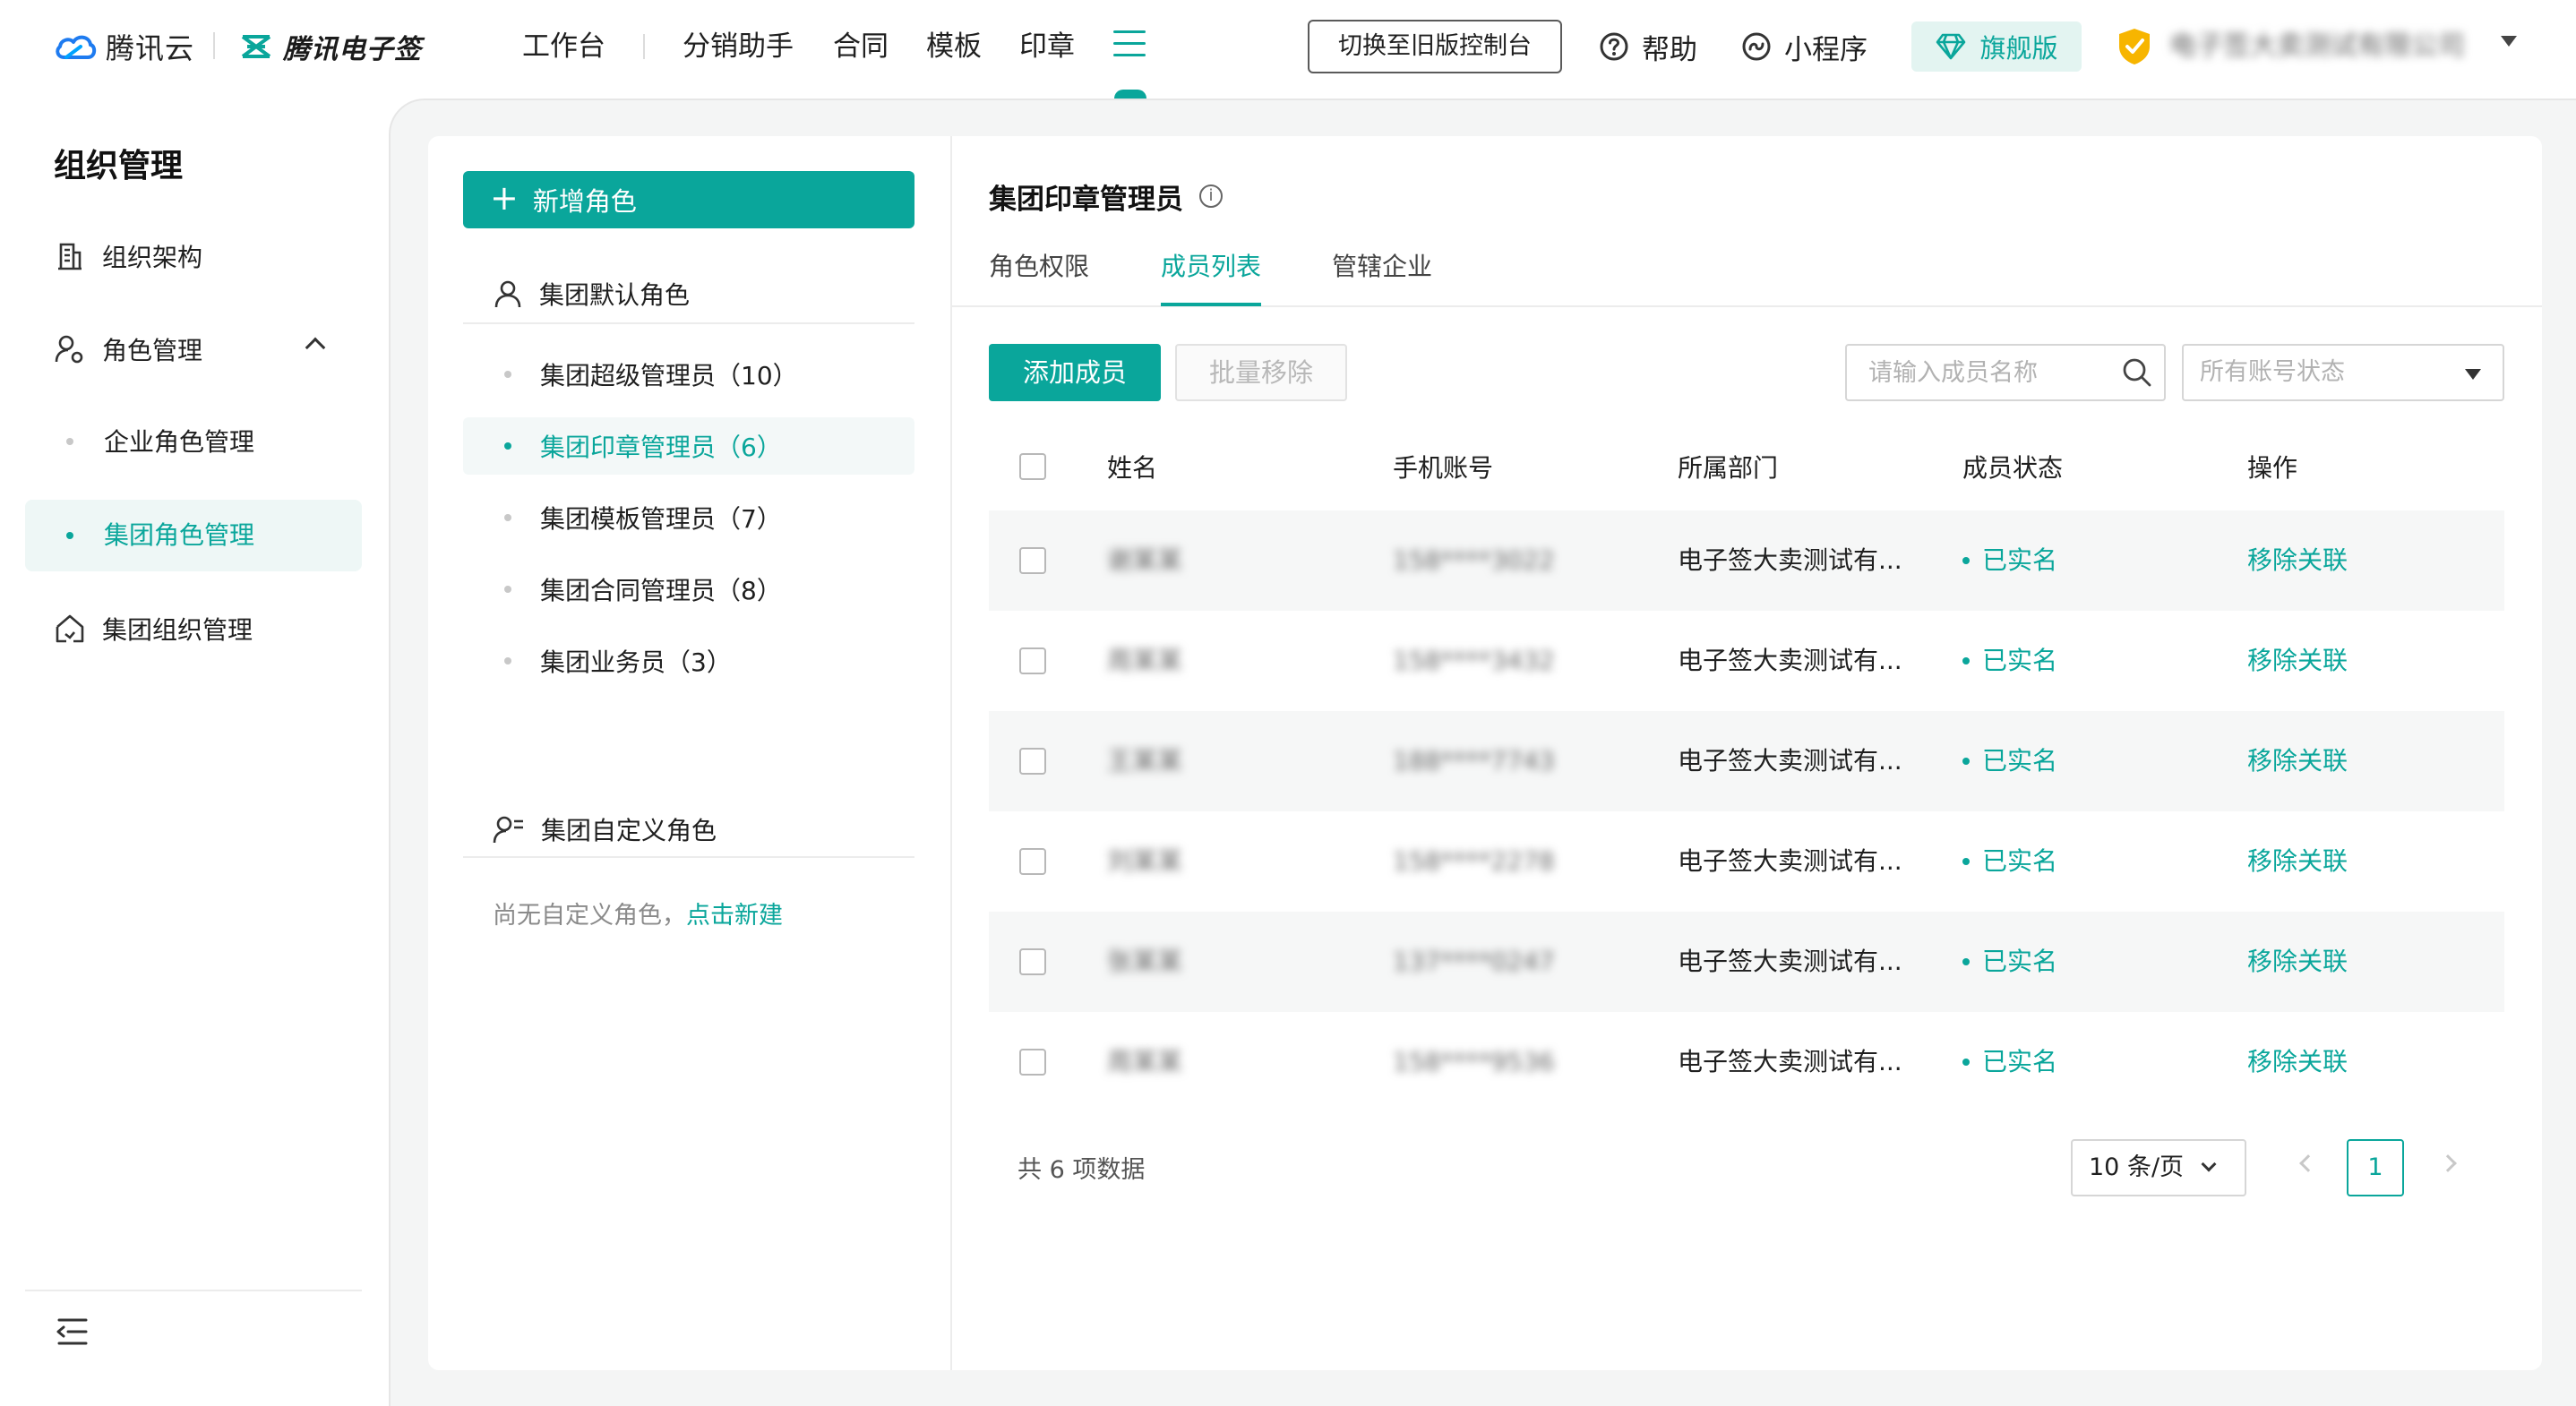  What do you see at coordinates (2137, 372) in the screenshot?
I see `search-icon` at bounding box center [2137, 372].